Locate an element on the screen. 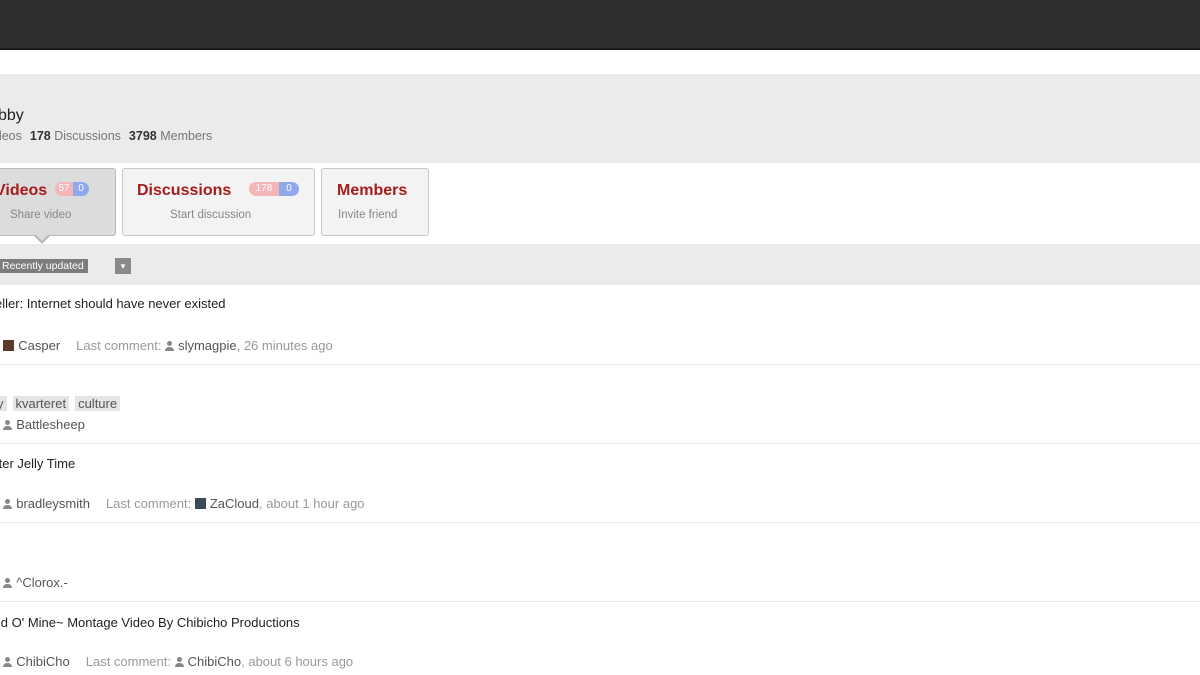 The image size is (1200, 675). stat-discussions-count: 178 is located at coordinates (40, 136).